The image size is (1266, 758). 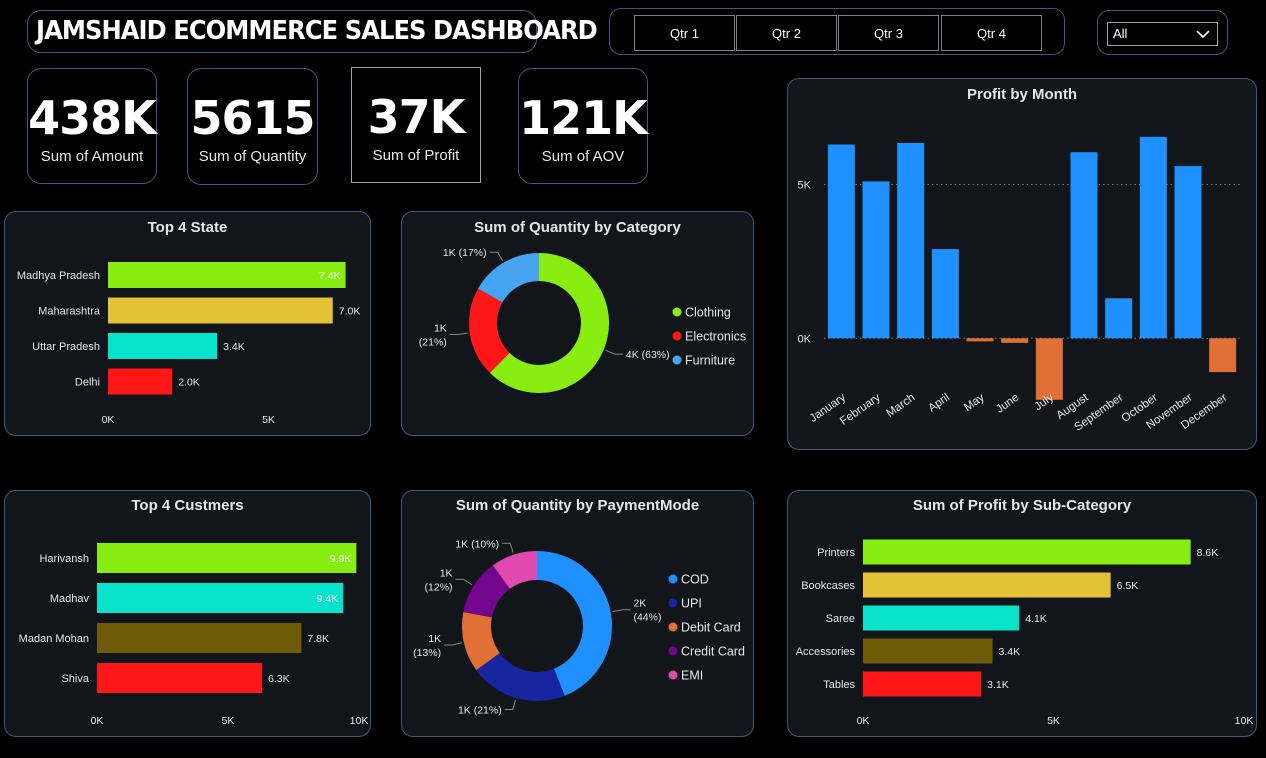 What do you see at coordinates (639, 604) in the screenshot?
I see `data-label: 2K` at bounding box center [639, 604].